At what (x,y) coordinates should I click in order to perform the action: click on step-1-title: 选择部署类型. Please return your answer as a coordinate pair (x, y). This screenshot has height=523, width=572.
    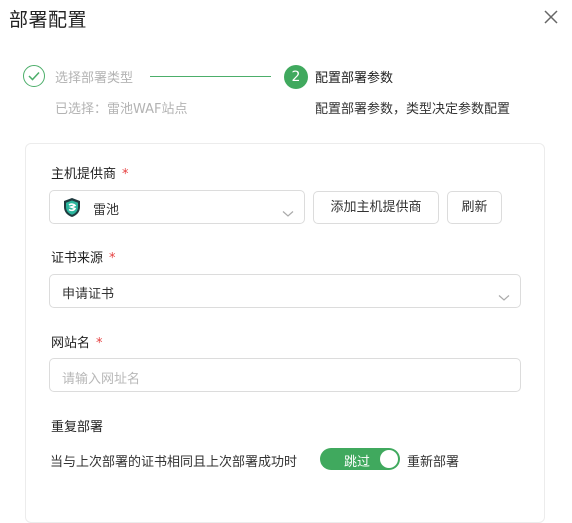
    Looking at the image, I should click on (94, 78).